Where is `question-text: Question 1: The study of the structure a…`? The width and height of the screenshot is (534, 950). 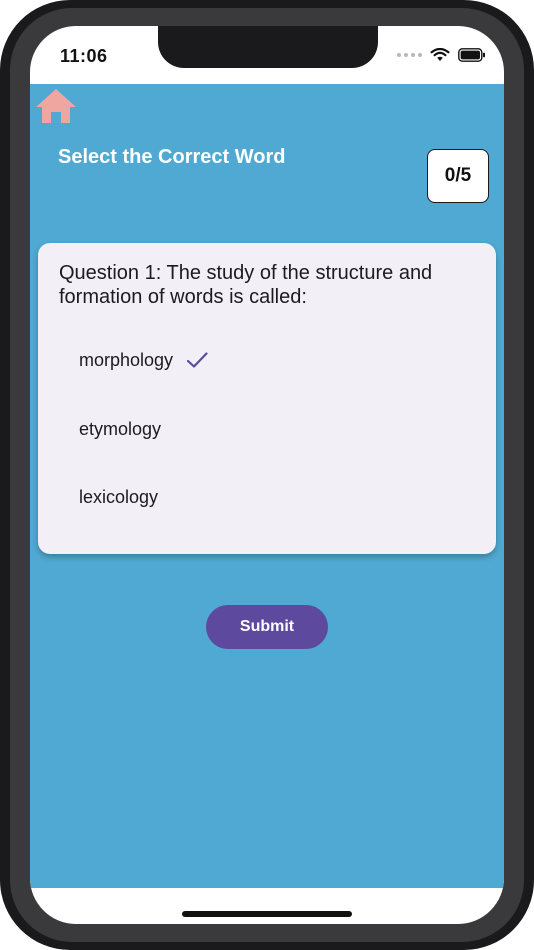 question-text: Question 1: The study of the structure a… is located at coordinates (246, 285).